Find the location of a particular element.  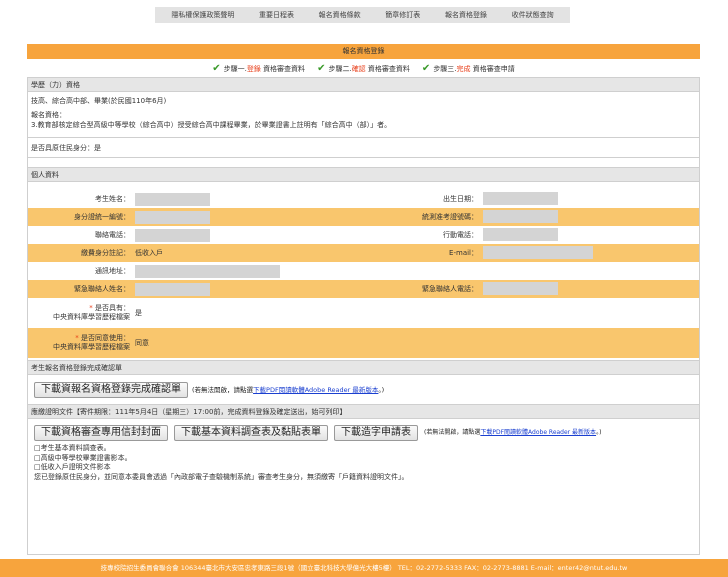

name-label: 考生姓名： is located at coordinates (112, 199).